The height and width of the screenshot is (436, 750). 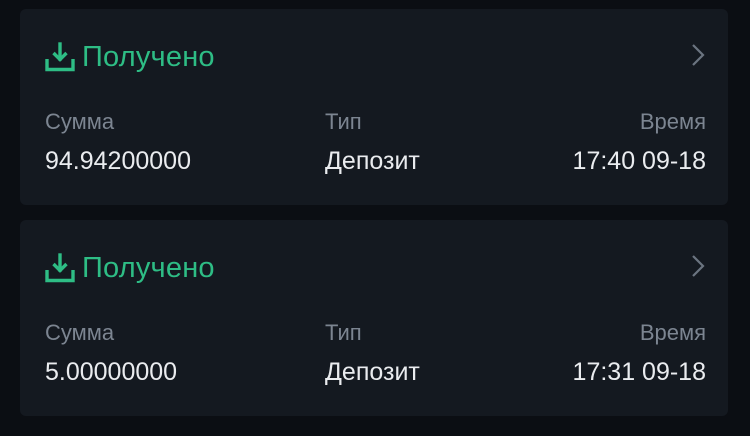 I want to click on amount-value: 5.00000000, so click(x=111, y=372).